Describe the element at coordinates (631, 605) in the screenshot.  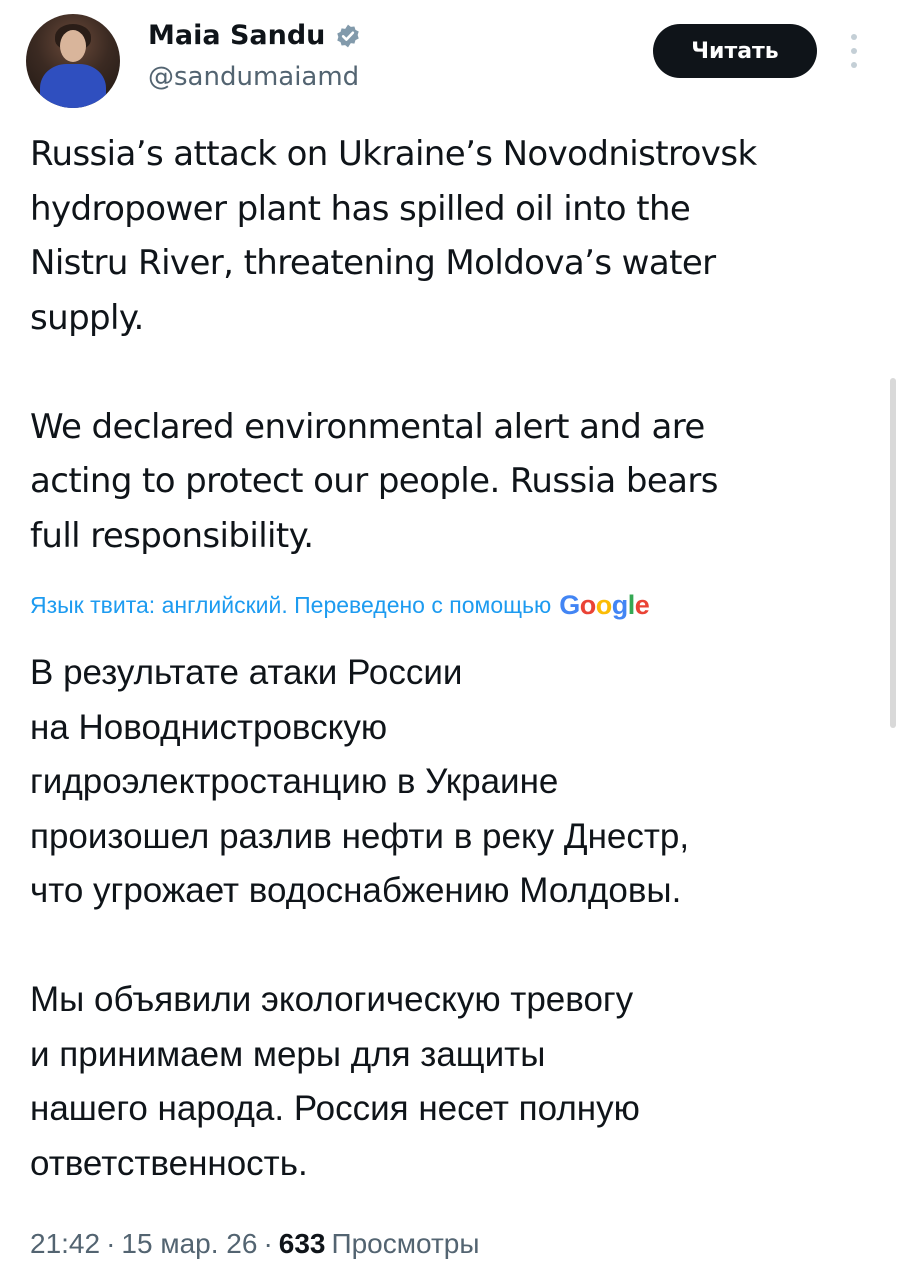
I see `google-logo-letter: l` at that location.